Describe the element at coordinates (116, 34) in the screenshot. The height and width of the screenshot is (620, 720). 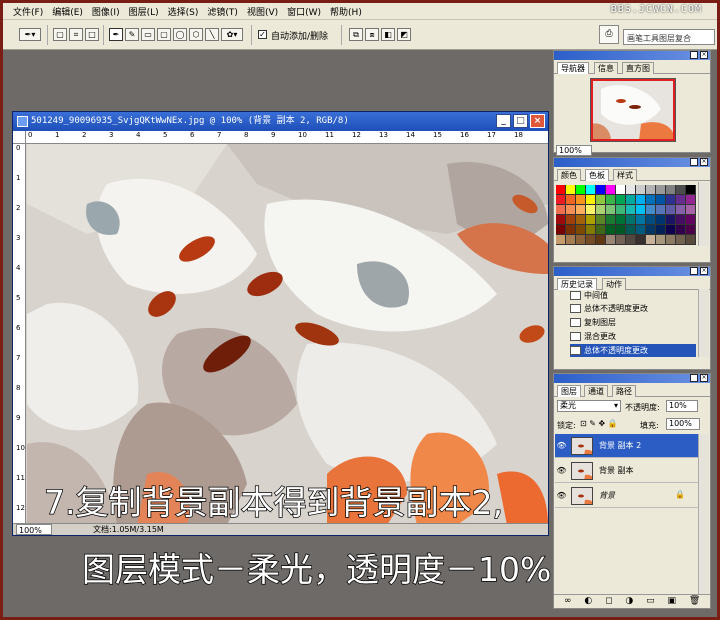
I see `pen-tool-icon: ✒` at that location.